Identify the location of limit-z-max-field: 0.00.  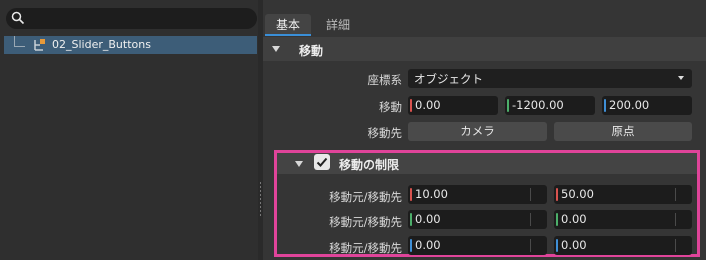
(623, 245).